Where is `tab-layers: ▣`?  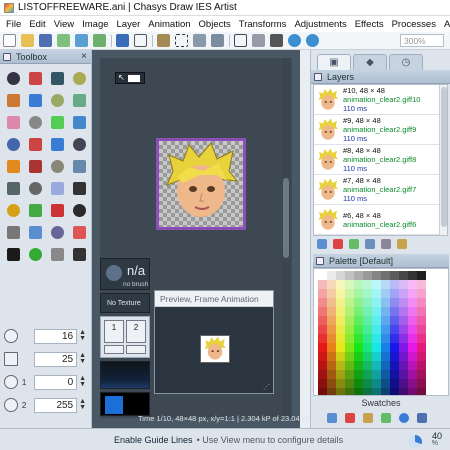
tab-layers: ▣ is located at coordinates (334, 62).